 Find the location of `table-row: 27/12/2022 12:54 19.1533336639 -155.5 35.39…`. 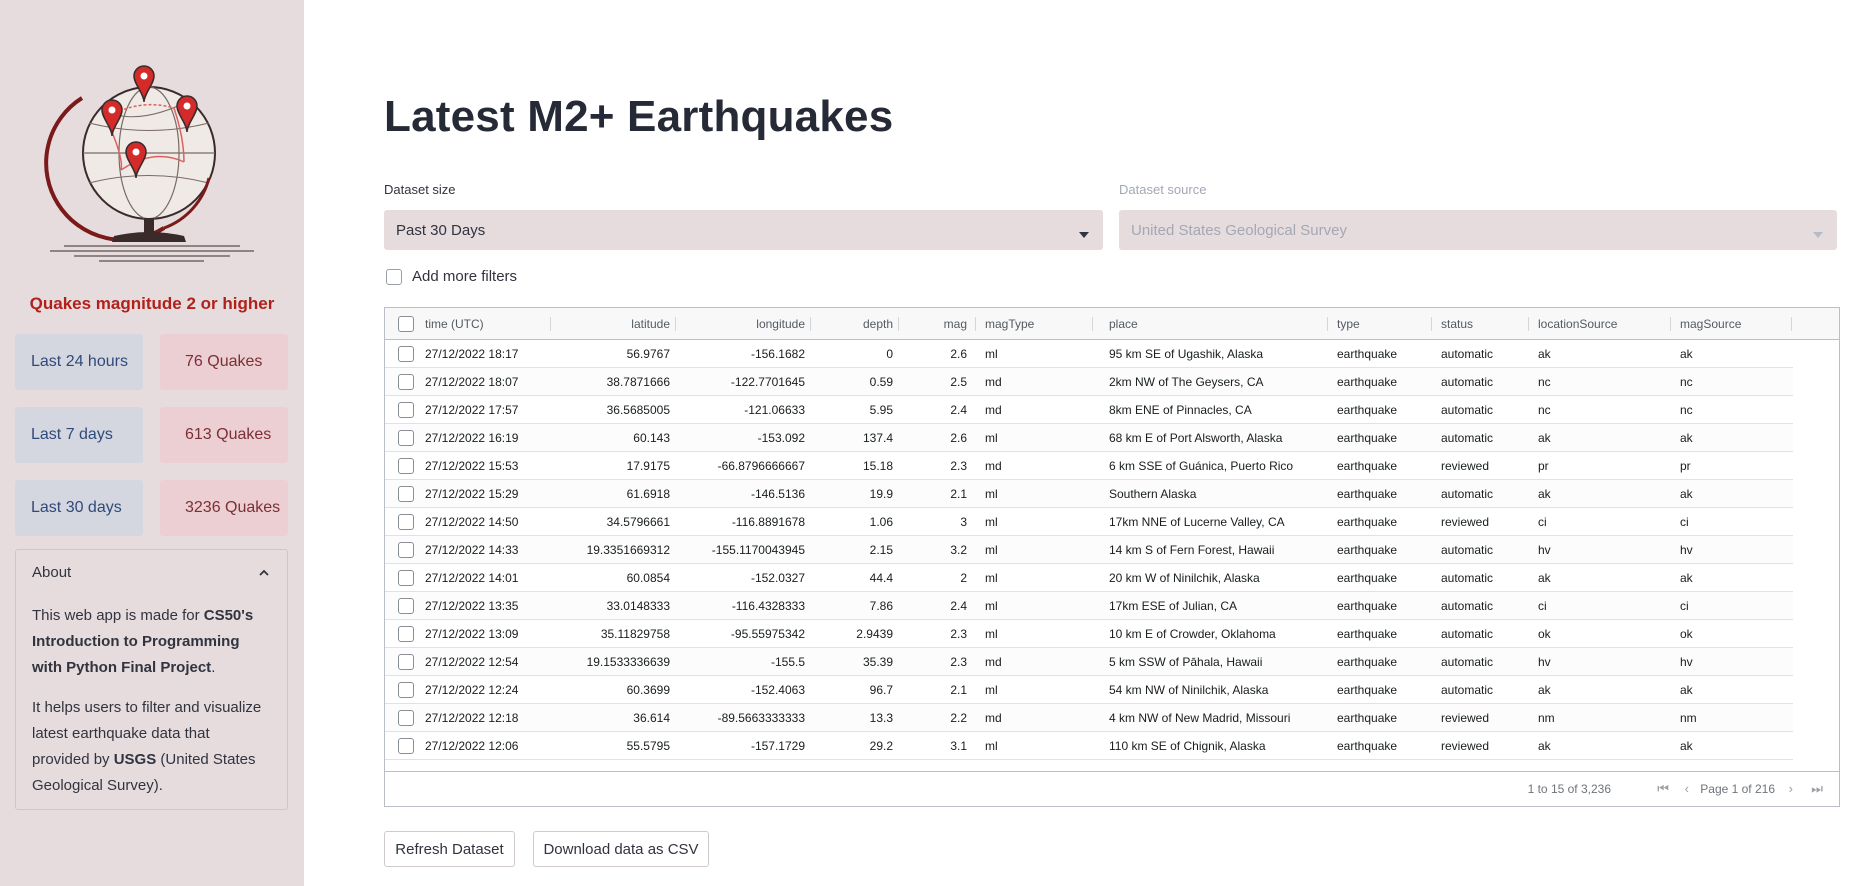

table-row: 27/12/2022 12:54 19.1533336639 -155.5 35.39… is located at coordinates (1089, 662).